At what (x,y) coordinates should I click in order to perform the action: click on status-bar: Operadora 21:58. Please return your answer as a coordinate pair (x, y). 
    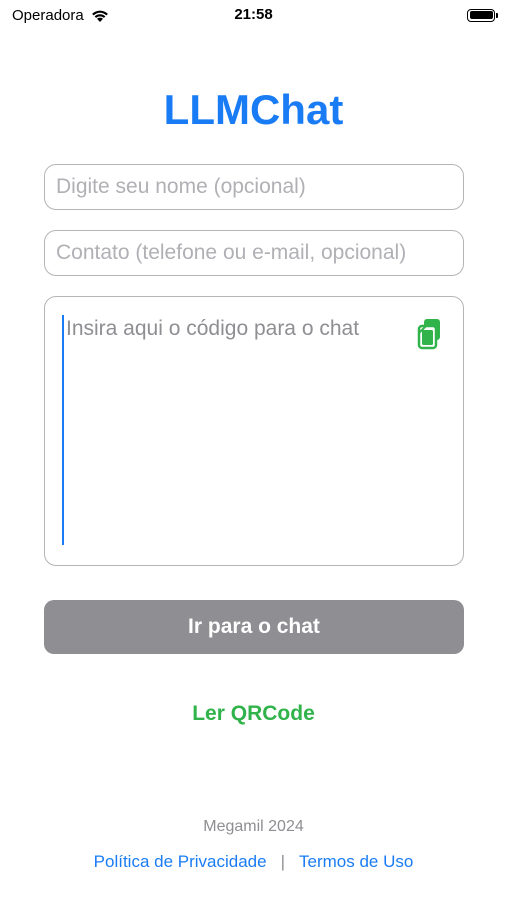
    Looking at the image, I should click on (253, 15).